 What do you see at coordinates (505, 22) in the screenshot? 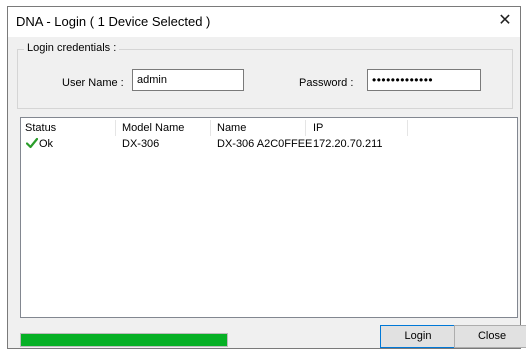
I see `close-icon: ✕` at bounding box center [505, 22].